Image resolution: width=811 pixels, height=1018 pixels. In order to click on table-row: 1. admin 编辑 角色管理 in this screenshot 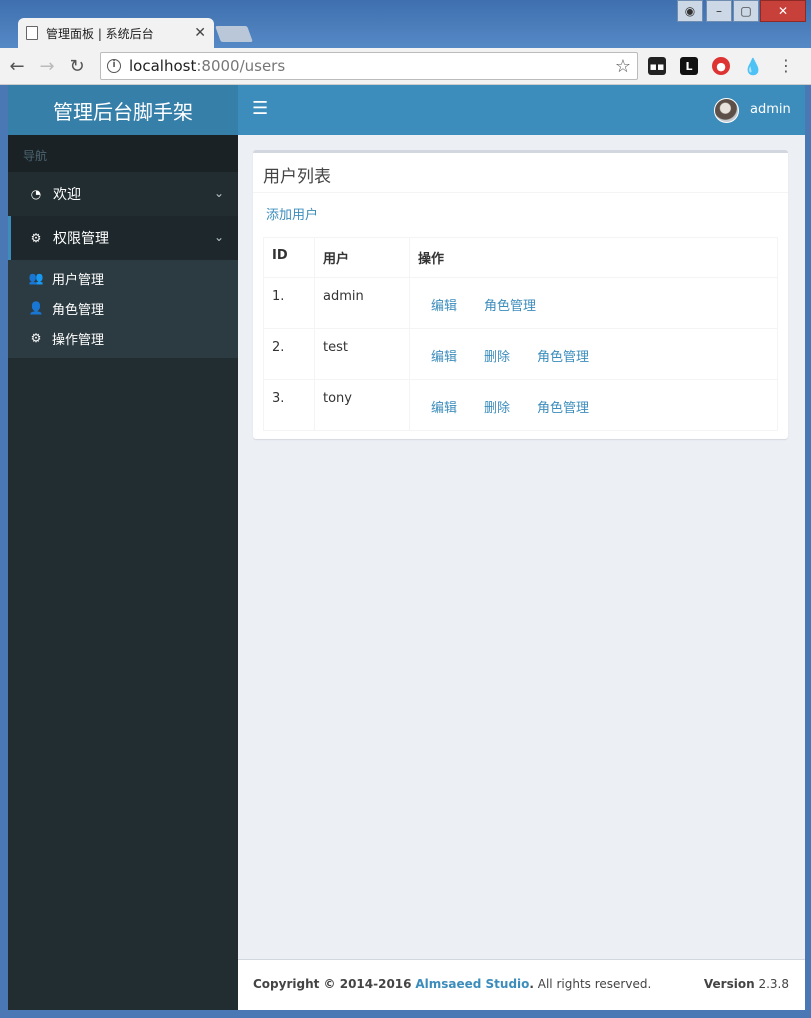, I will do `click(520, 303)`.